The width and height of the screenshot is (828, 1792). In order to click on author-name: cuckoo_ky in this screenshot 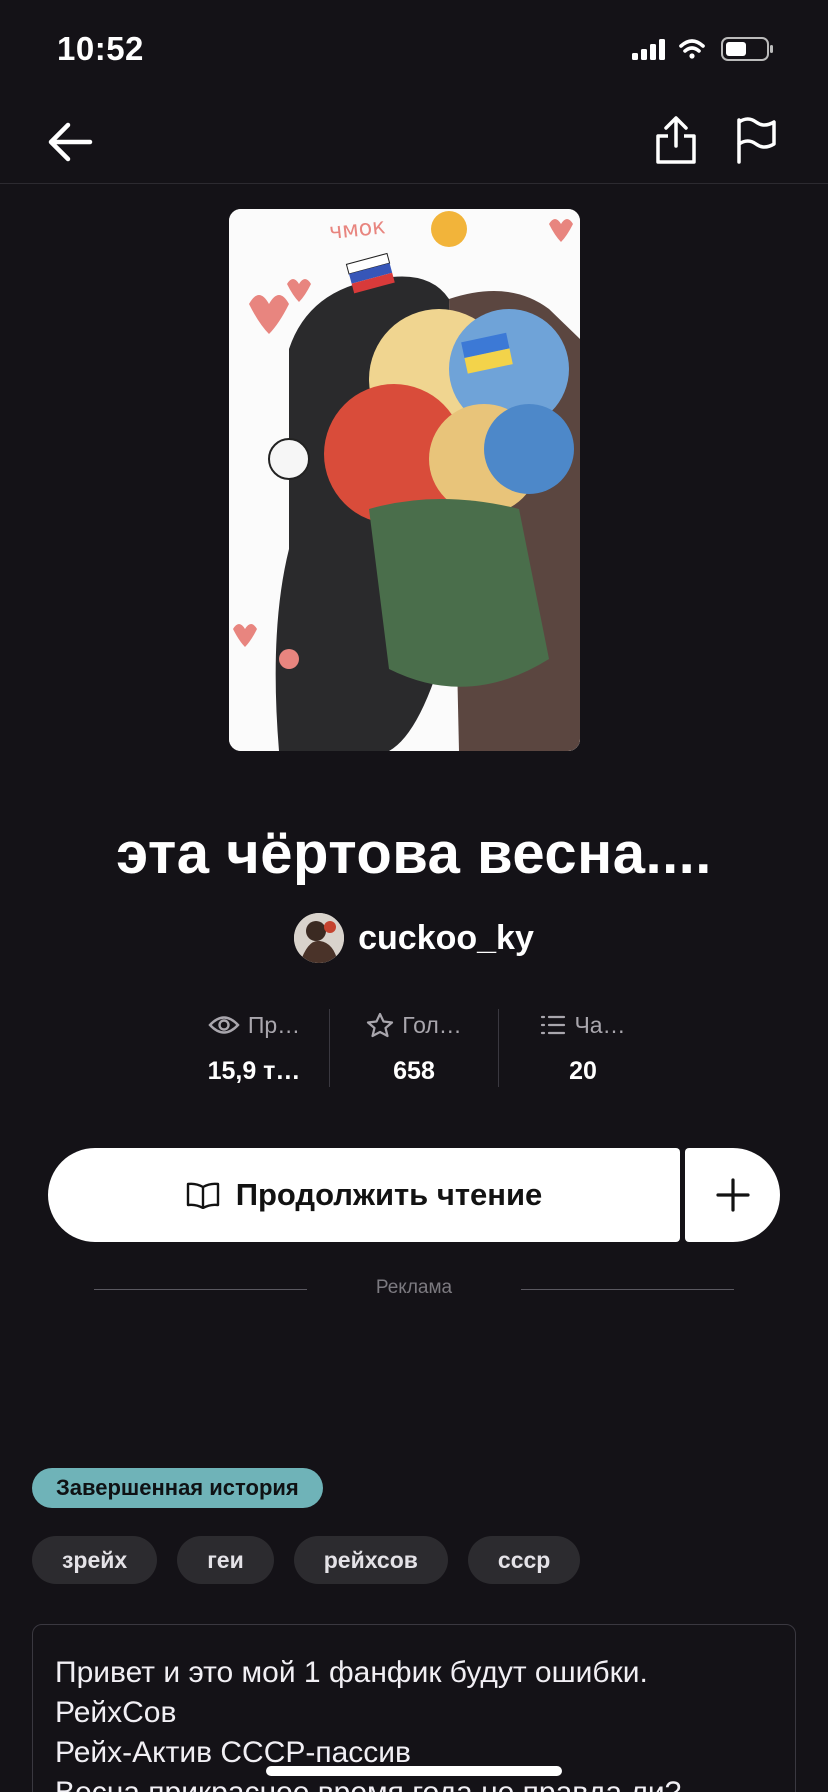, I will do `click(446, 937)`.